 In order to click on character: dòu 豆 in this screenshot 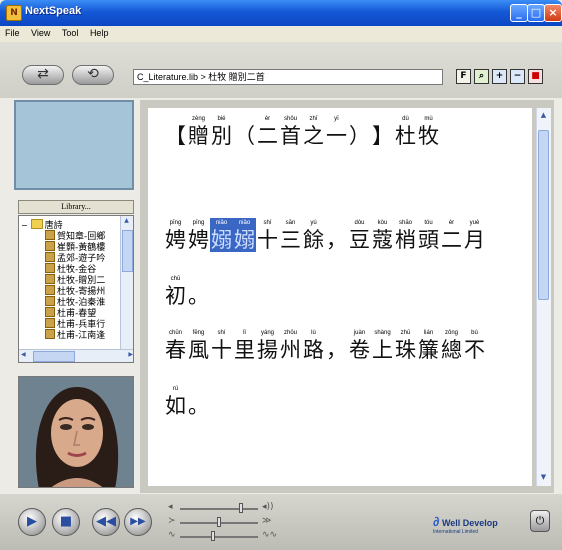, I will do `click(359, 235)`.